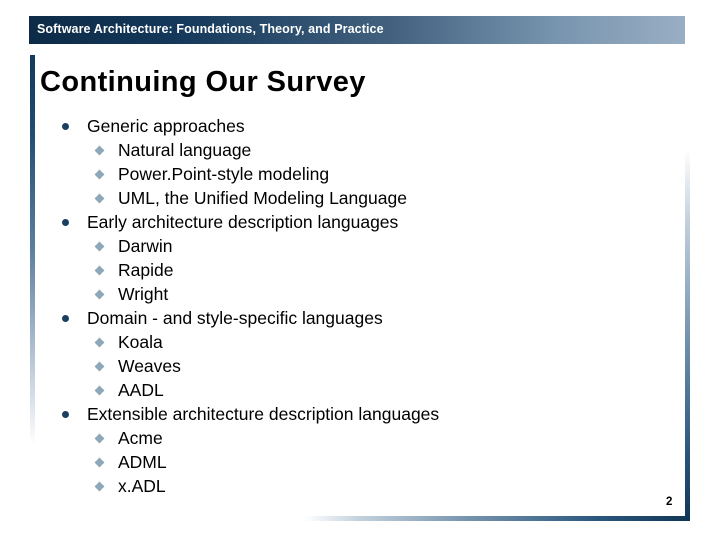  What do you see at coordinates (687, 335) in the screenshot?
I see `right-decorative-rule` at bounding box center [687, 335].